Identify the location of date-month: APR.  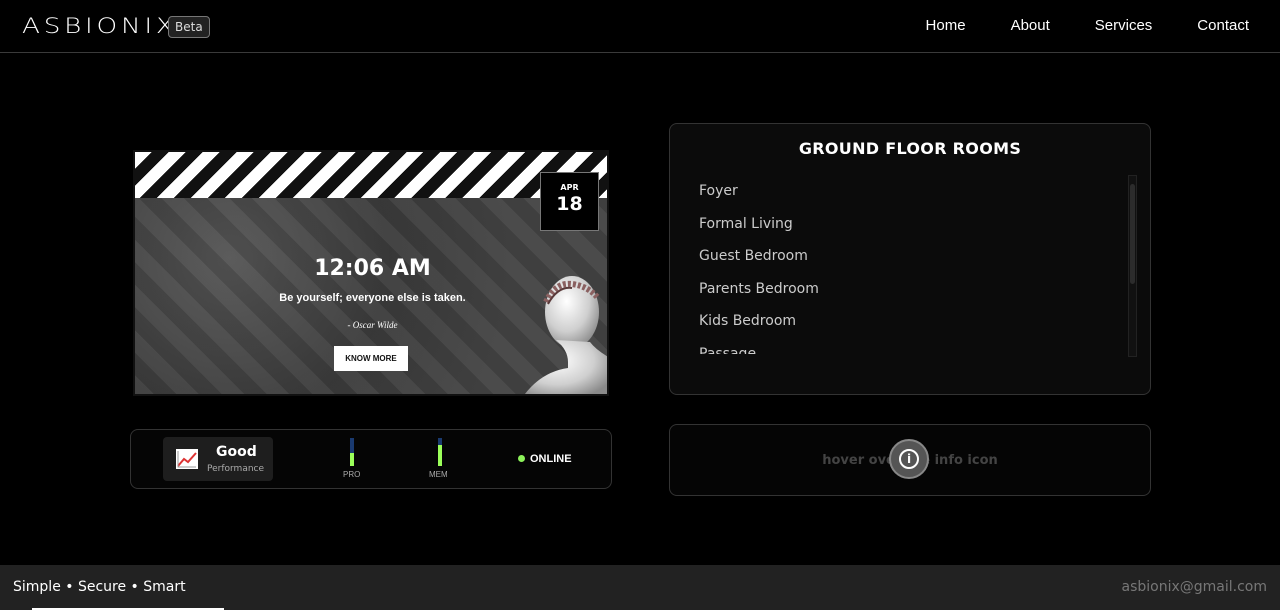
(569, 187).